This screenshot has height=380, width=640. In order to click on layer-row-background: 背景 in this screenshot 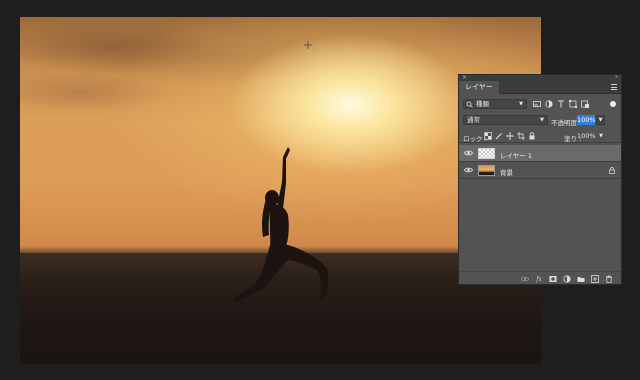, I will do `click(540, 170)`.